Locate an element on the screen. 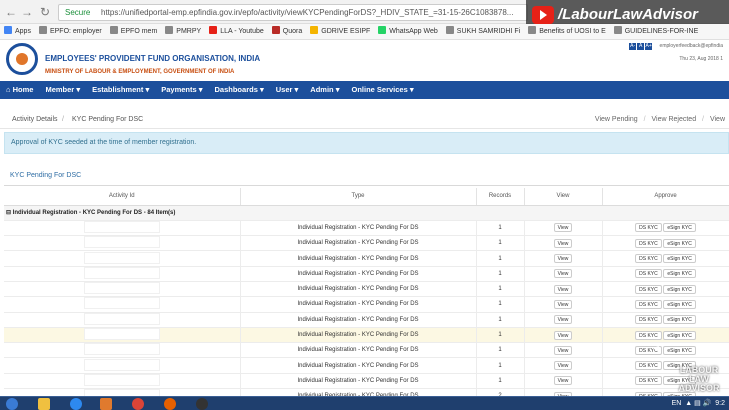  language-indicator: EN is located at coordinates (677, 403).